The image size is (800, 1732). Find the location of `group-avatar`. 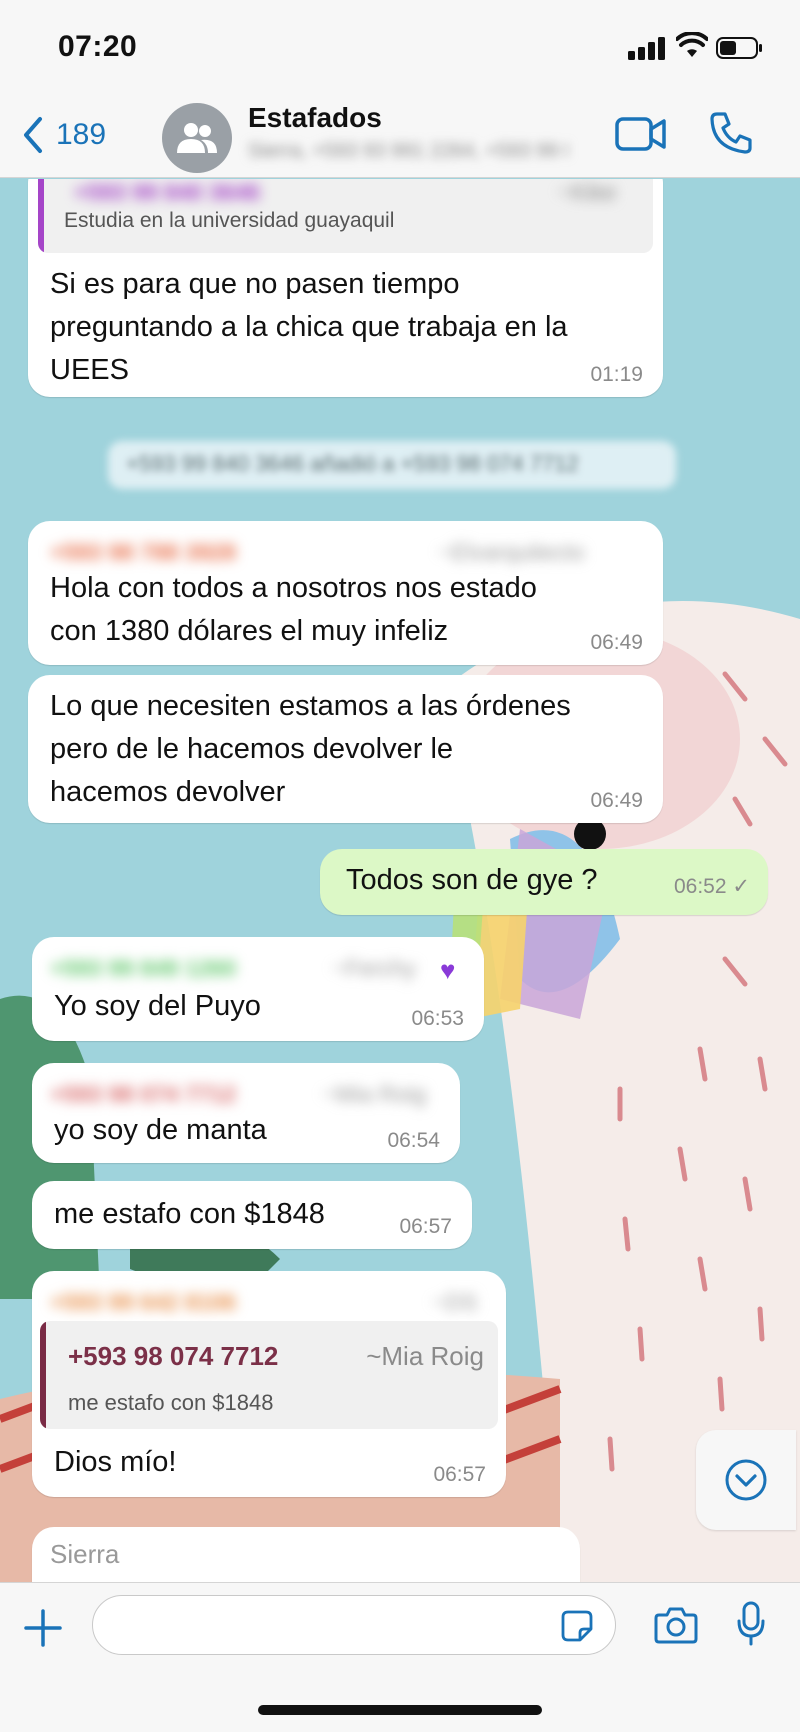

group-avatar is located at coordinates (197, 138).